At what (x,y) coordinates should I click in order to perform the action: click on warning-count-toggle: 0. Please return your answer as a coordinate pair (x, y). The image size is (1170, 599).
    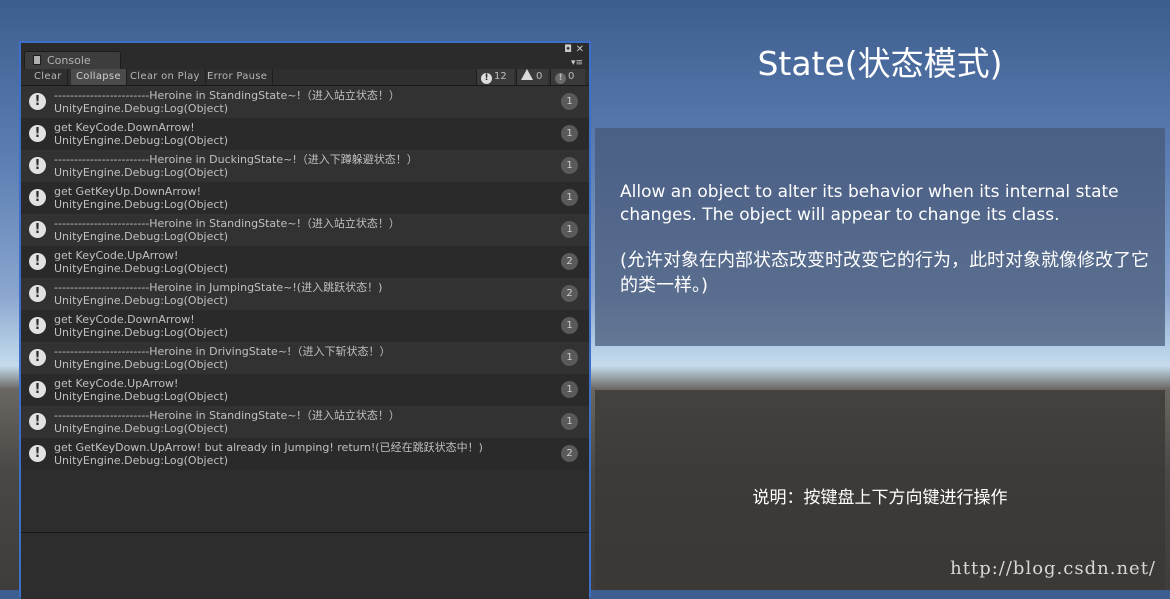
    Looking at the image, I should click on (532, 77).